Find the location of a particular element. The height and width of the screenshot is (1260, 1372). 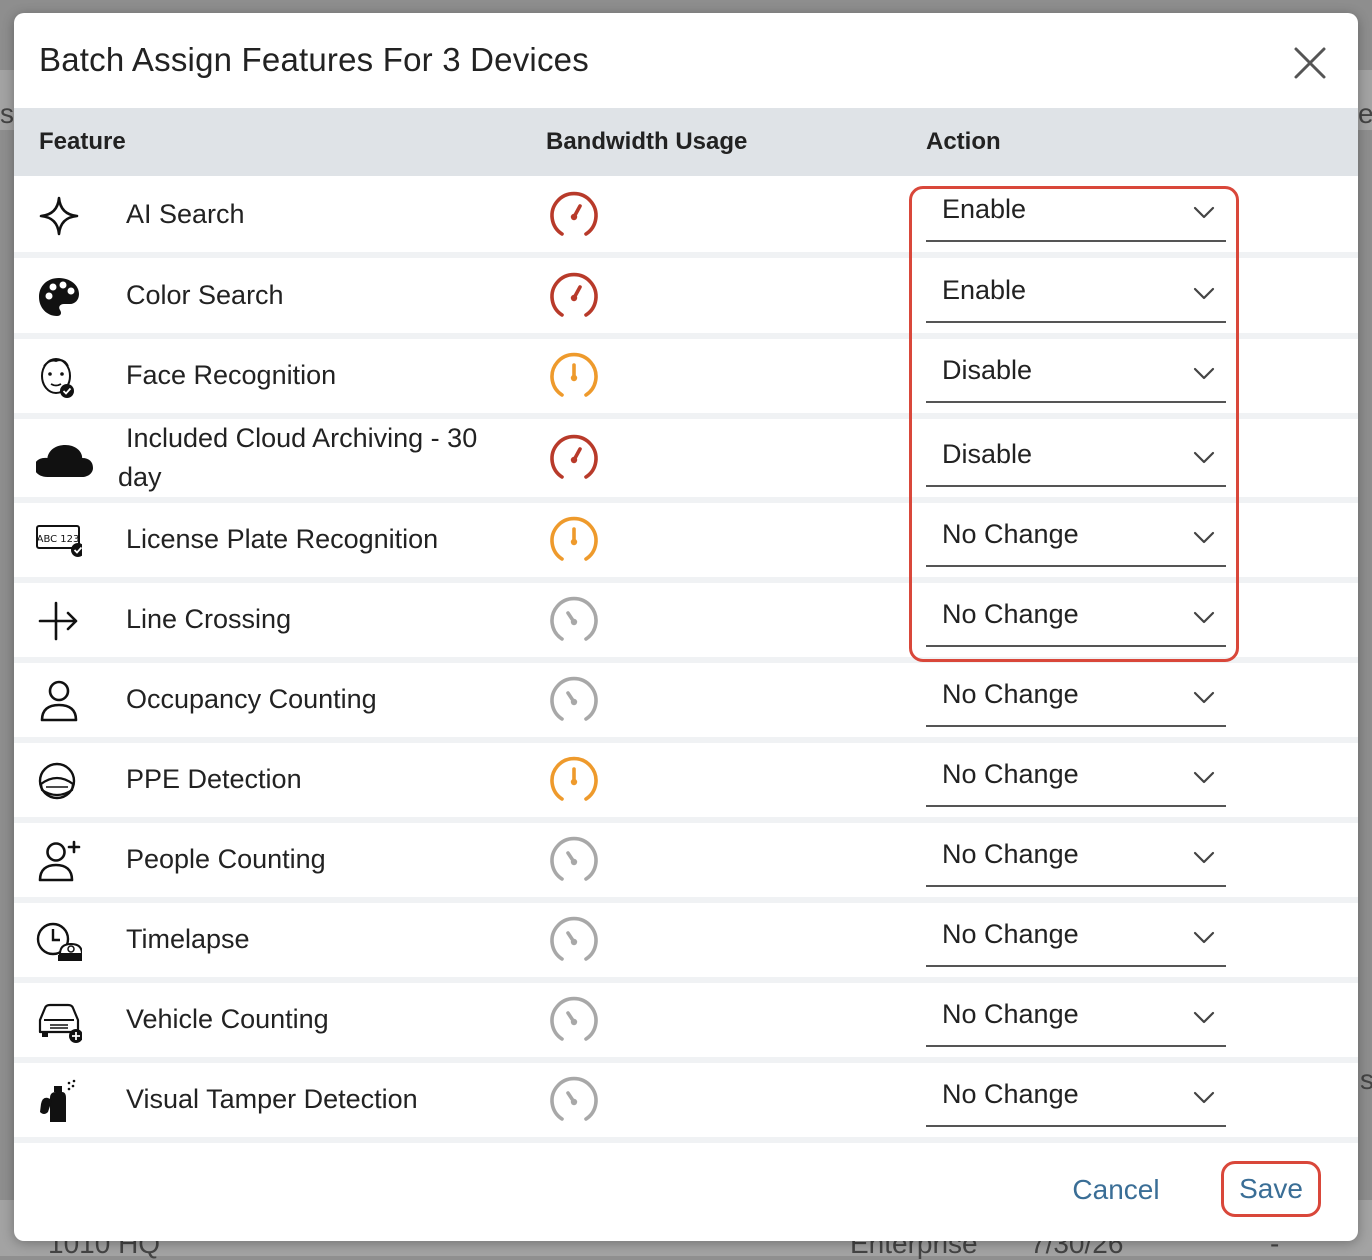

feature-label: Face Recognition is located at coordinates (231, 375).